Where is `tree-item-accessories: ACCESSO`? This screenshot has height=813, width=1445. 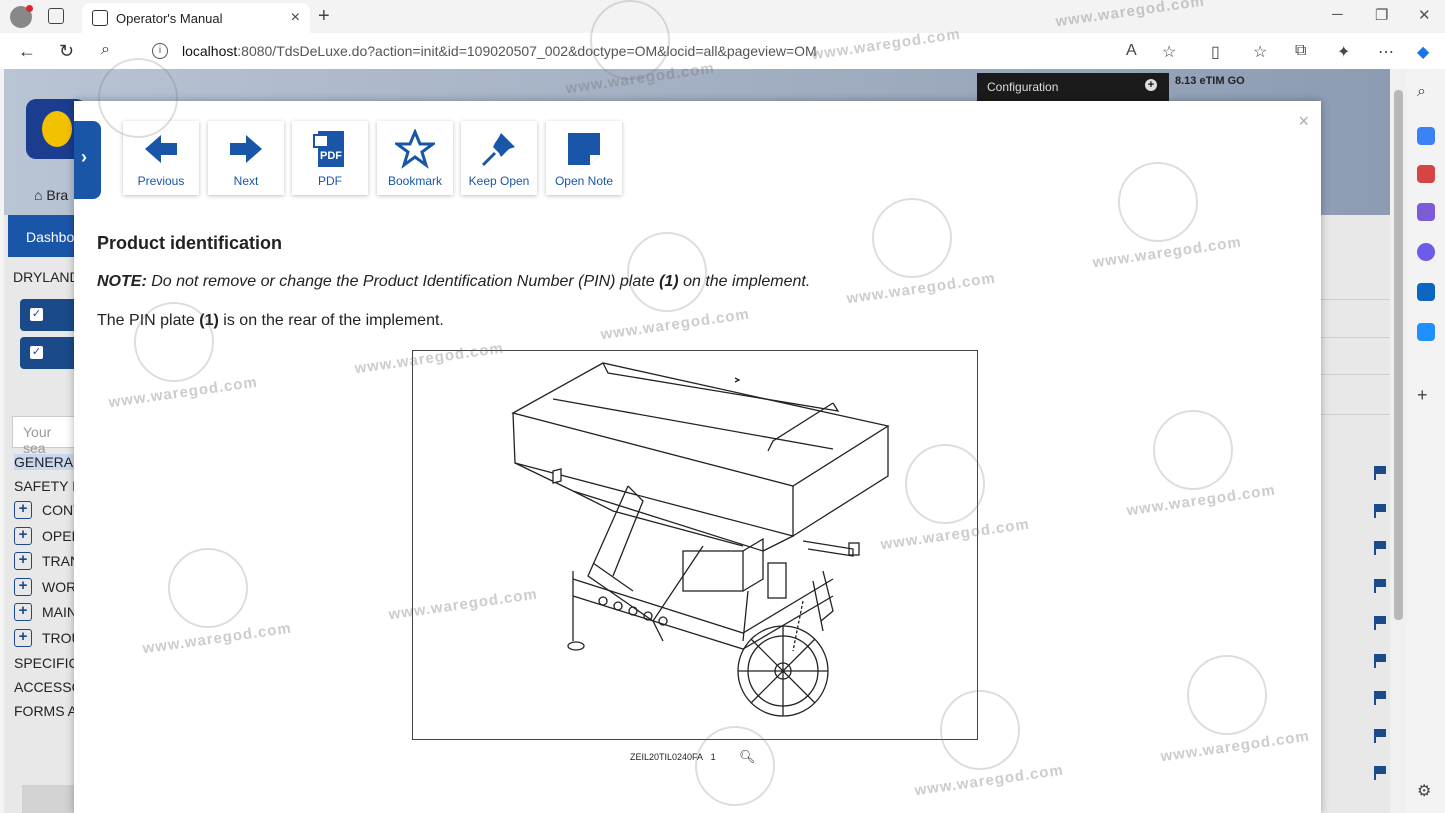 tree-item-accessories: ACCESSO is located at coordinates (48, 687).